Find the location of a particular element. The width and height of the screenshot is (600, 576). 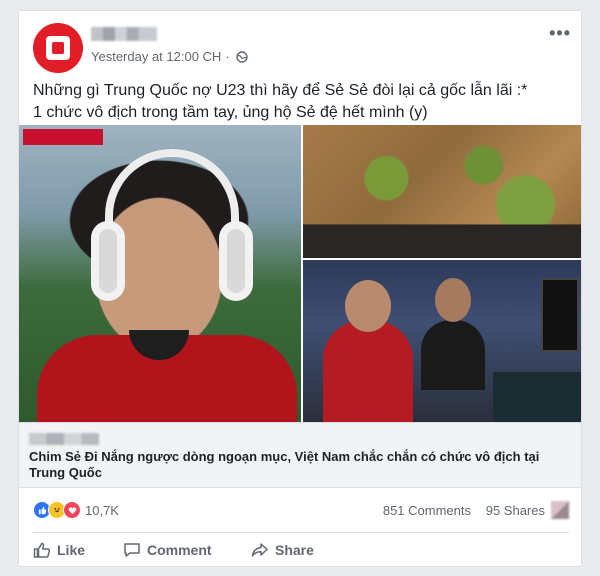

share-label: Share is located at coordinates (294, 550).